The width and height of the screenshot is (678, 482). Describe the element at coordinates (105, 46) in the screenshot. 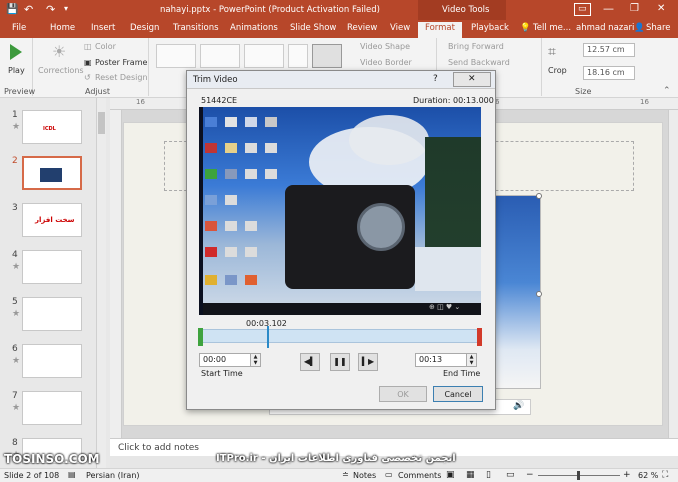

I see `color-button: Color` at that location.